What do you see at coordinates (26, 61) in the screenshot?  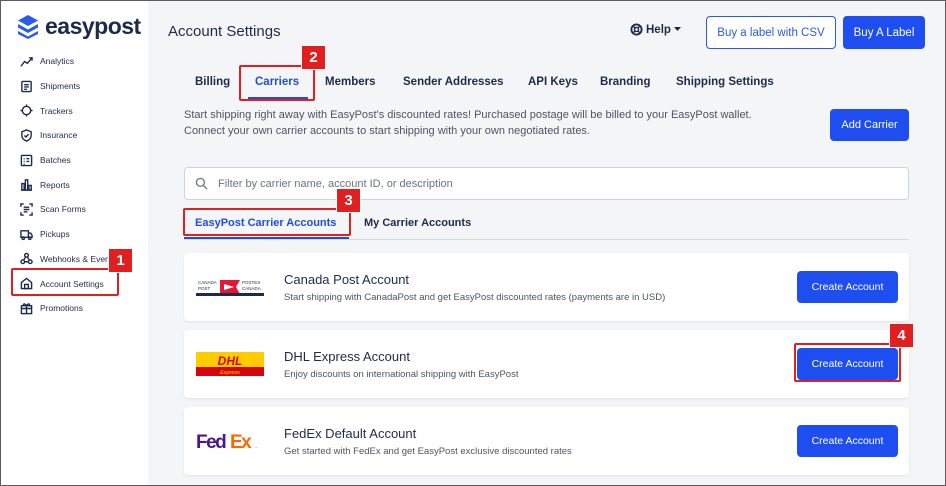 I see `analytics-icon` at bounding box center [26, 61].